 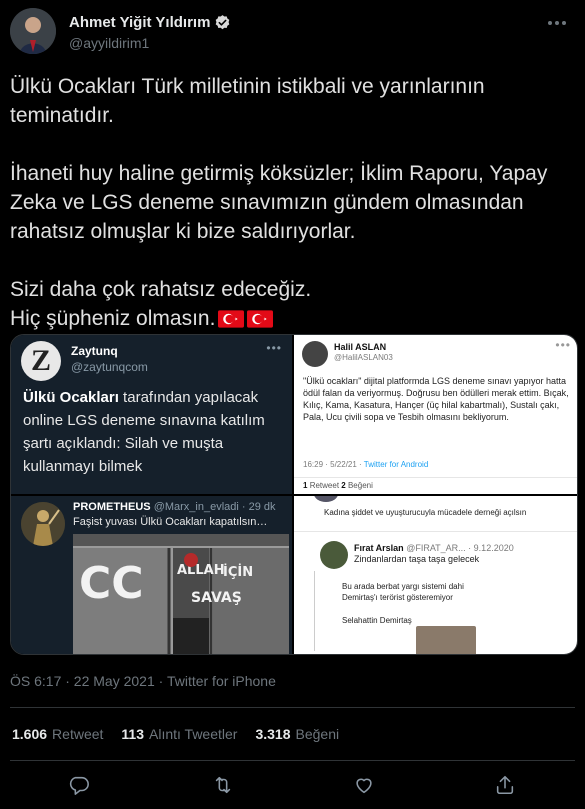 What do you see at coordinates (238, 572) in the screenshot?
I see `graffiti-text-icin: İÇİN` at bounding box center [238, 572].